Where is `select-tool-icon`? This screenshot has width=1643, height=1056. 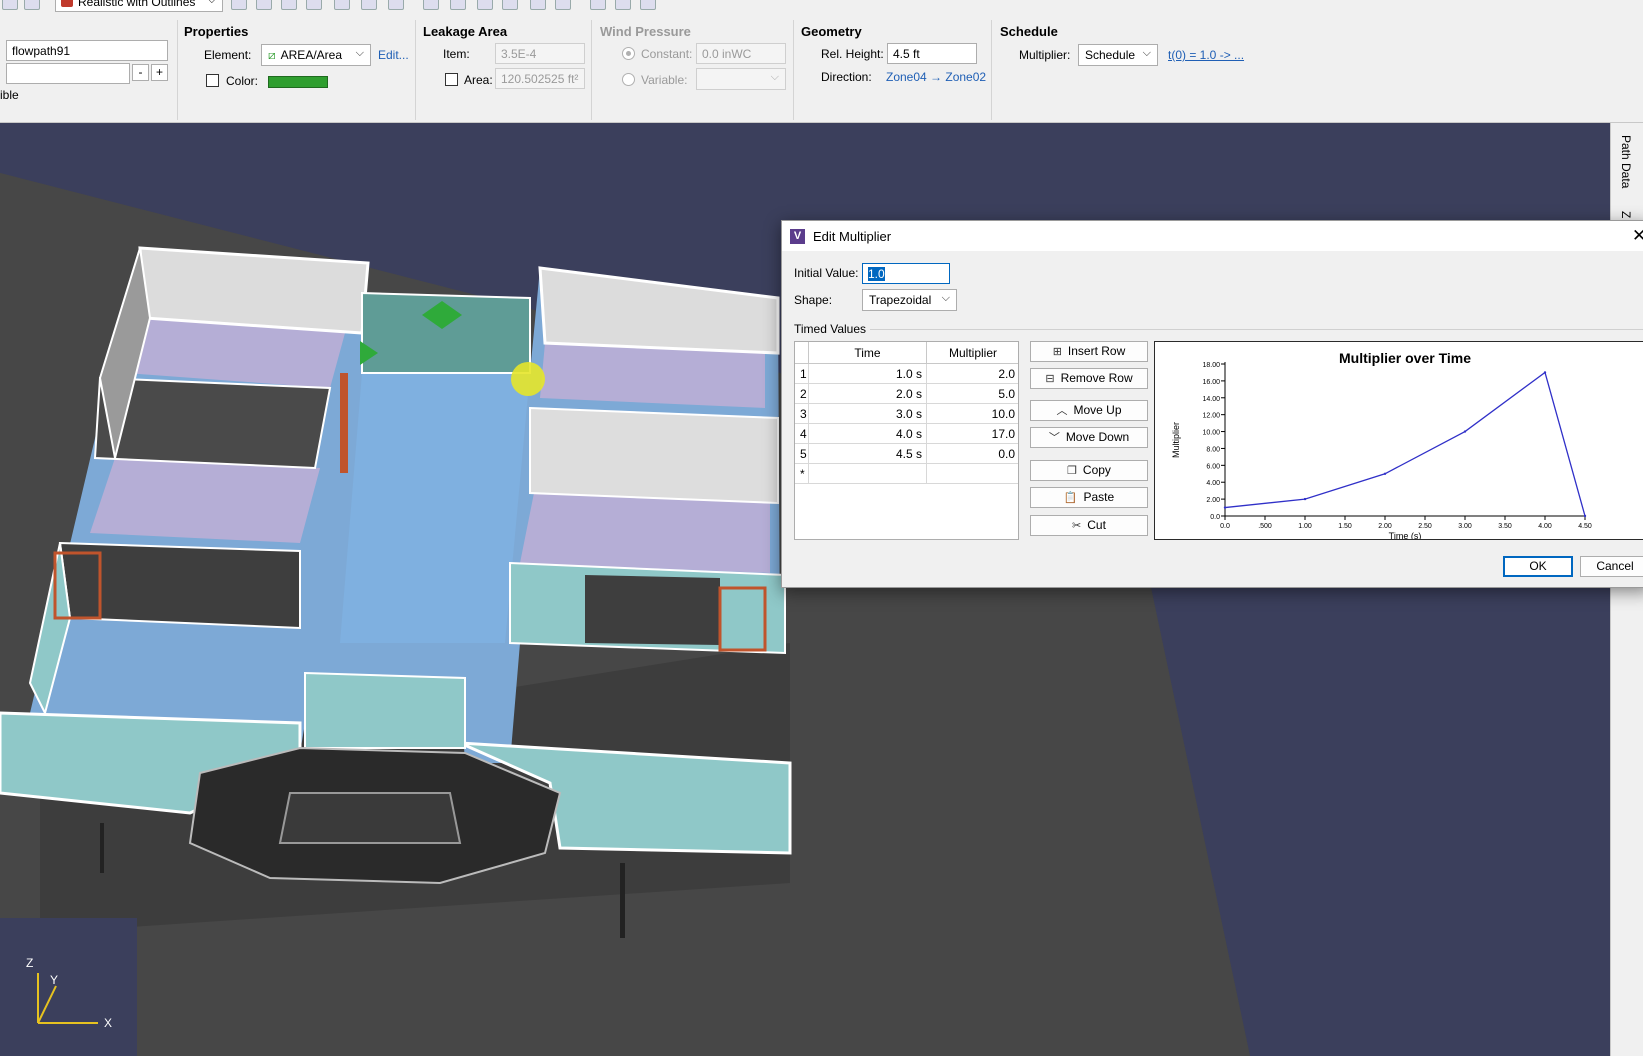
select-tool-icon is located at coordinates (431, 5).